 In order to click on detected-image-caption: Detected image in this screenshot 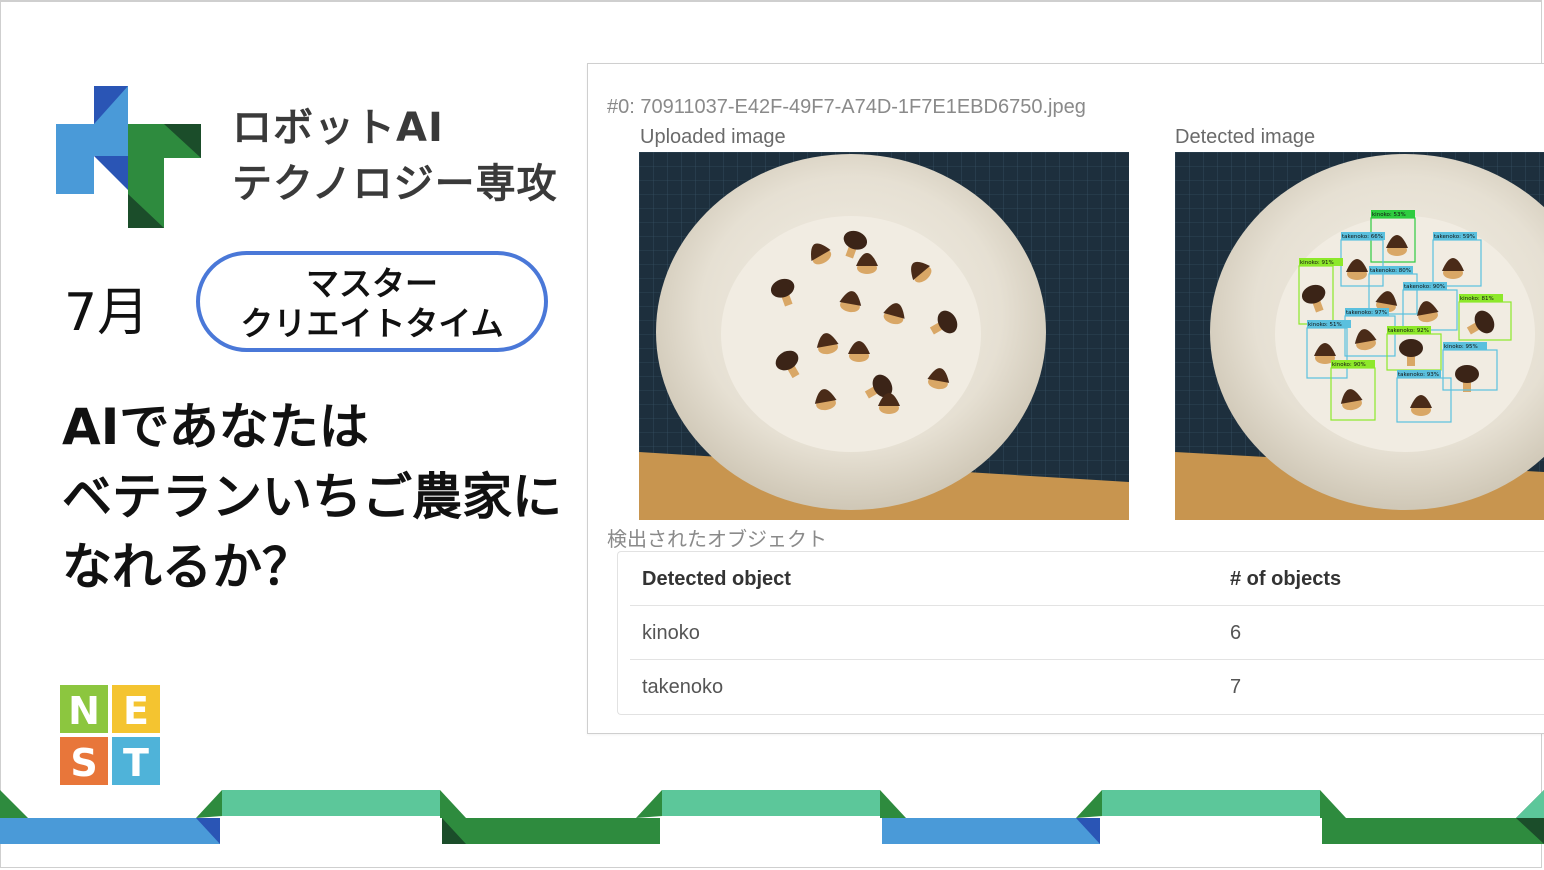, I will do `click(1245, 137)`.